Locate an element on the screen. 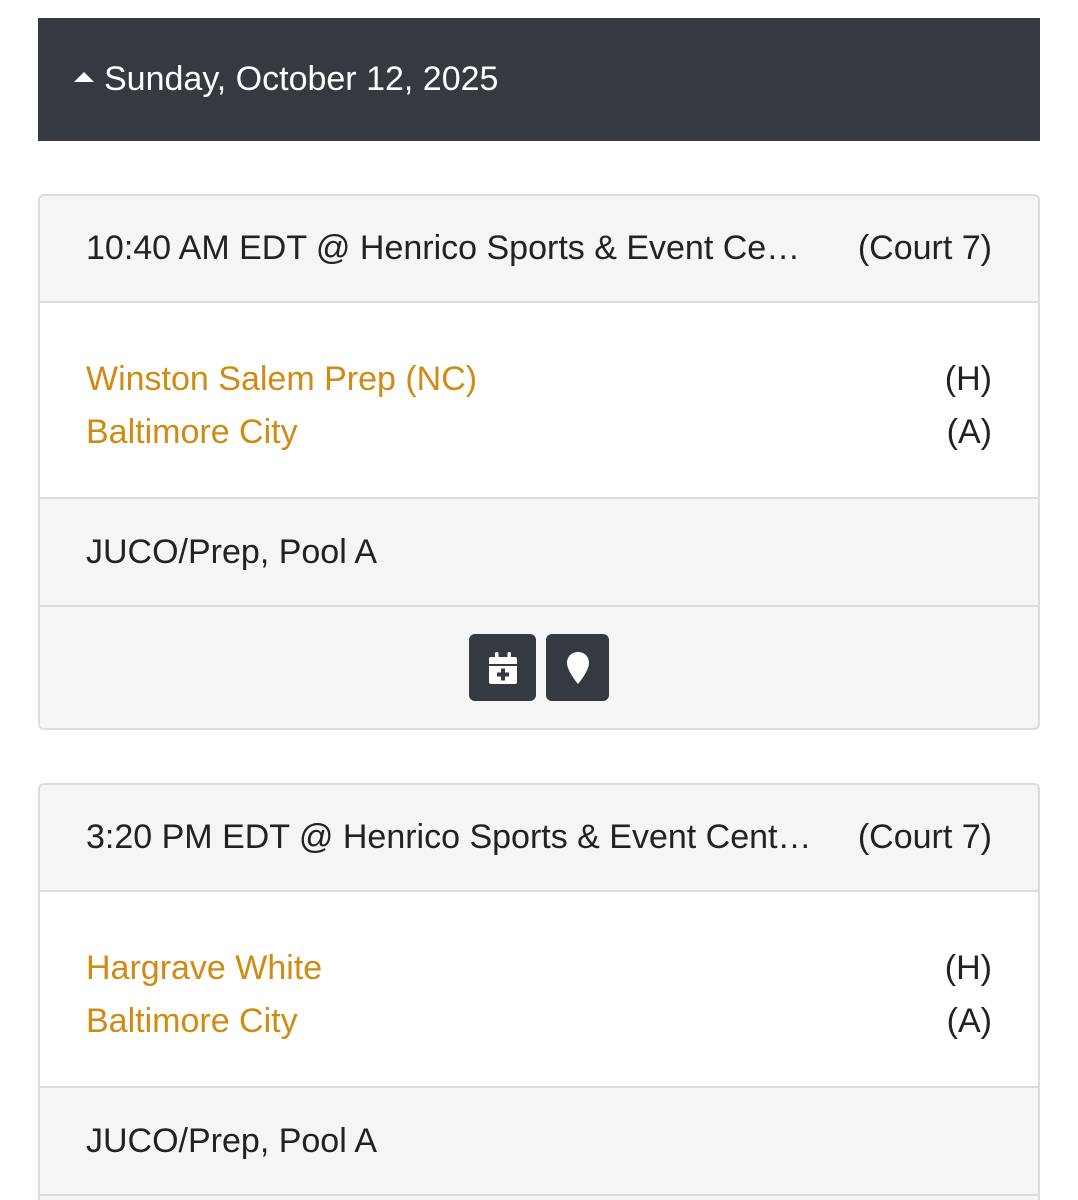  calendar-plus-icon is located at coordinates (502, 667).